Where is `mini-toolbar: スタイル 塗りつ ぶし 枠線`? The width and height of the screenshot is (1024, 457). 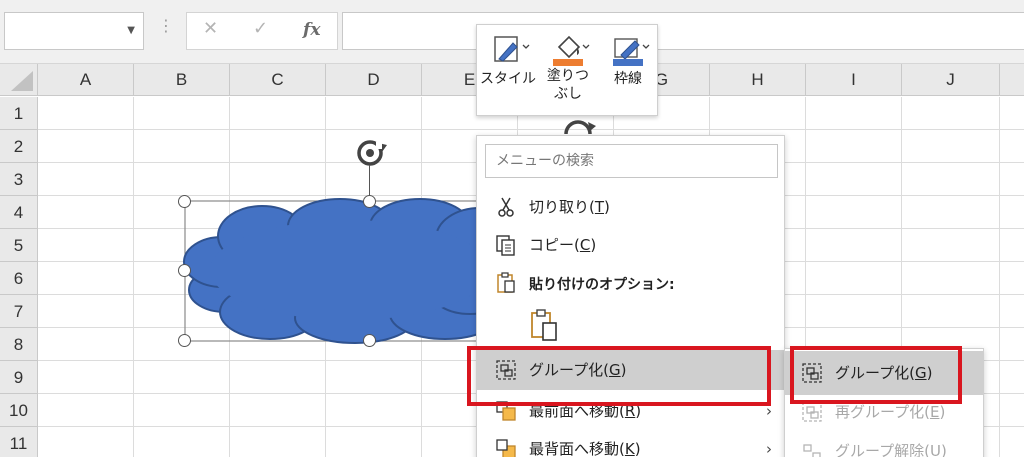
mini-toolbar: スタイル 塗りつ ぶし 枠線 is located at coordinates (567, 70).